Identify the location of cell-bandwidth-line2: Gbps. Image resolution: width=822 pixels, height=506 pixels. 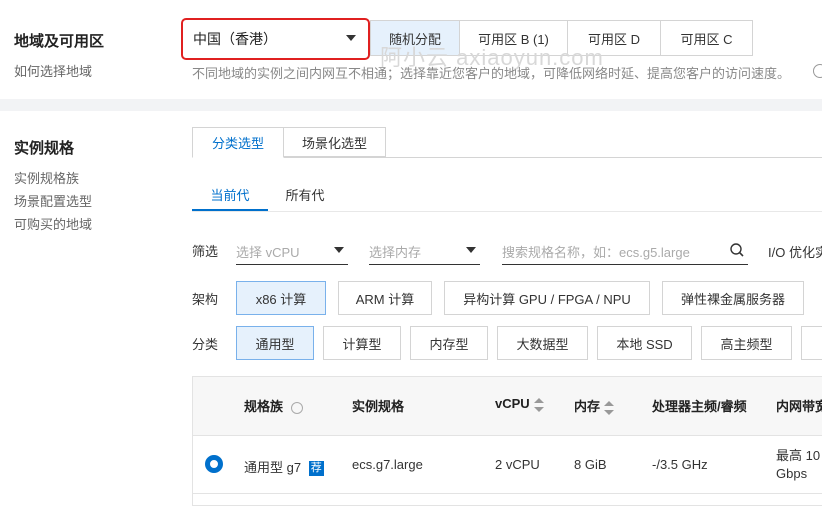
(792, 473).